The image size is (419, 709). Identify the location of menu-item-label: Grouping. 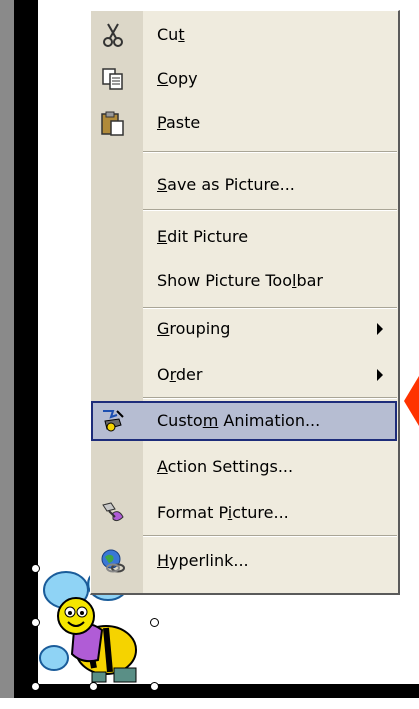
(194, 328).